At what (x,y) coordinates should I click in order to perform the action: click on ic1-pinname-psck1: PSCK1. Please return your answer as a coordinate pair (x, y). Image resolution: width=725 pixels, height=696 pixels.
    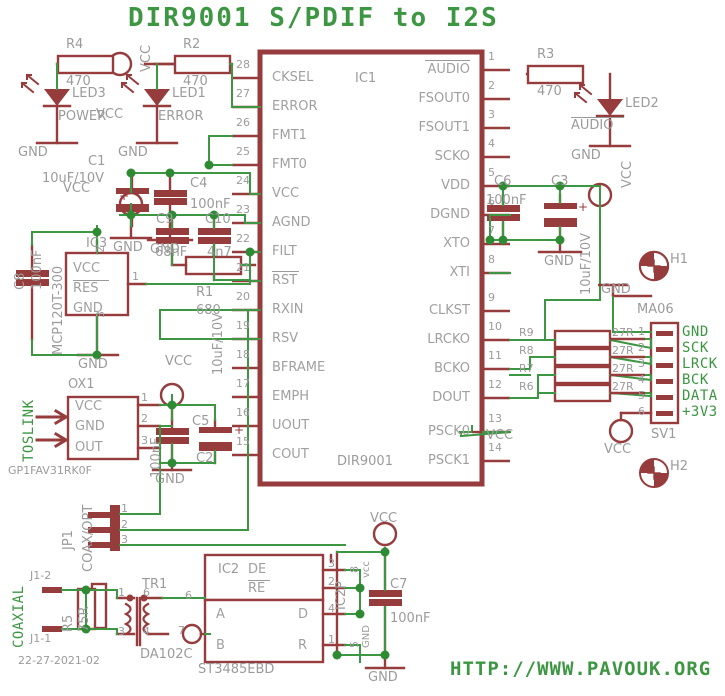
    Looking at the image, I should click on (449, 460).